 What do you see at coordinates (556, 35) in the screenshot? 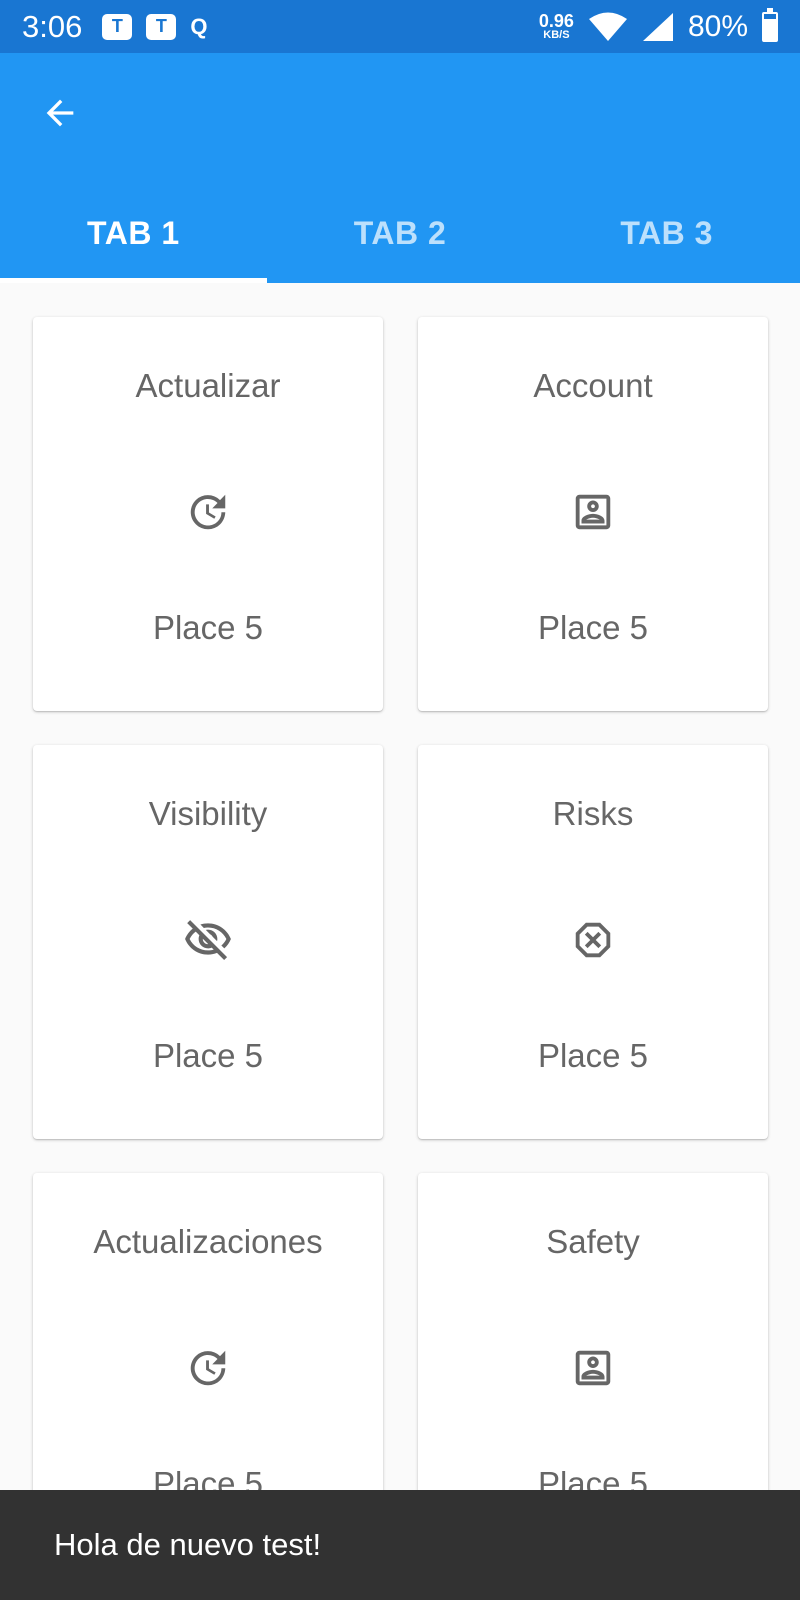
I see `network-speed-unit: KB/S` at bounding box center [556, 35].